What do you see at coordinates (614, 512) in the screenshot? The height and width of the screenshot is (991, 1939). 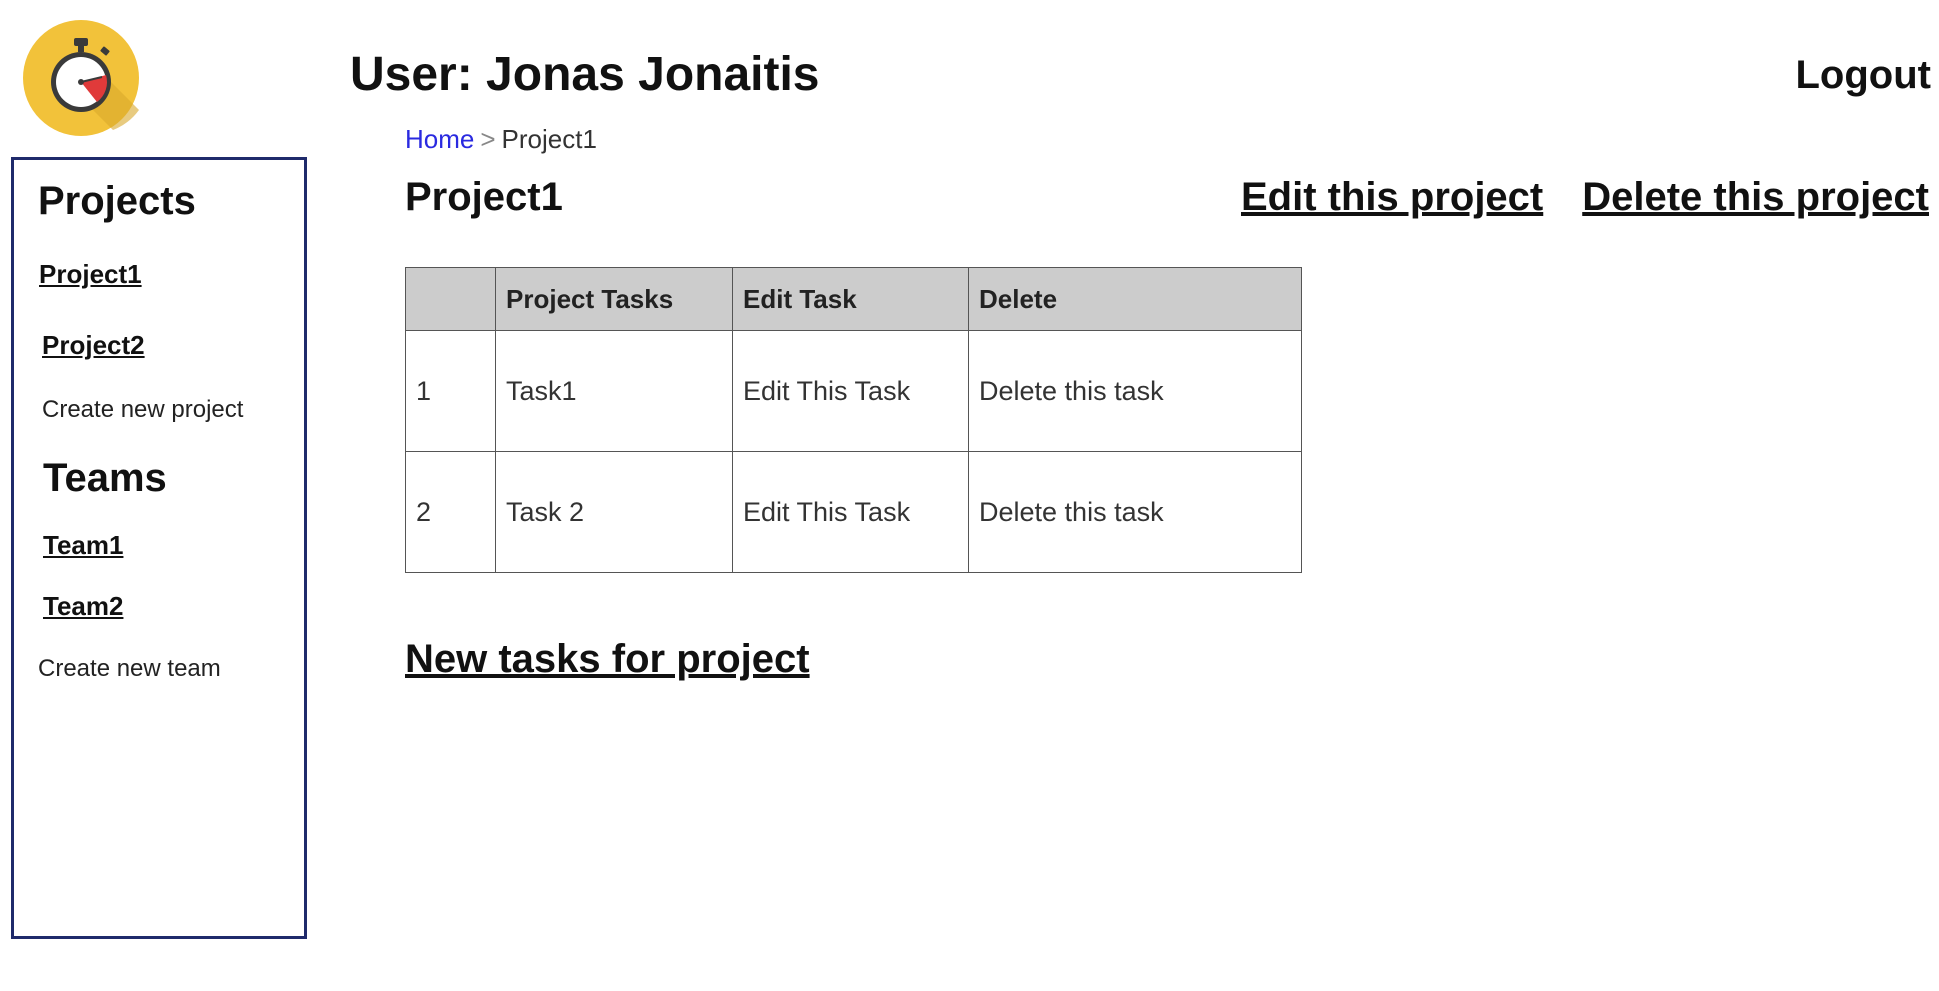 I see `task-name: Task 2` at bounding box center [614, 512].